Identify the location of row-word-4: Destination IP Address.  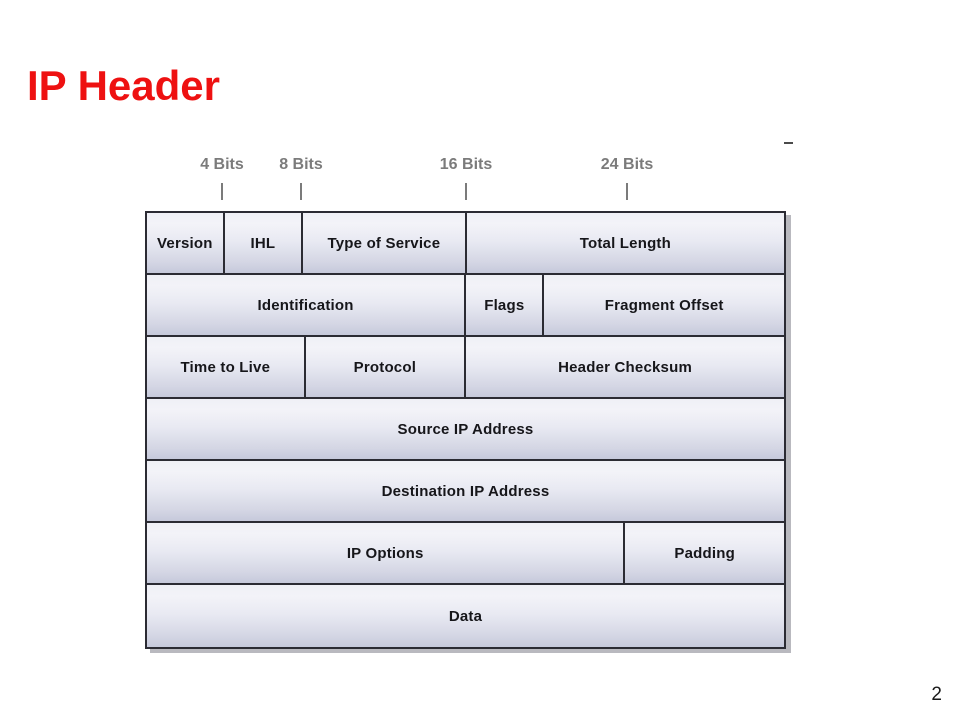
(465, 492).